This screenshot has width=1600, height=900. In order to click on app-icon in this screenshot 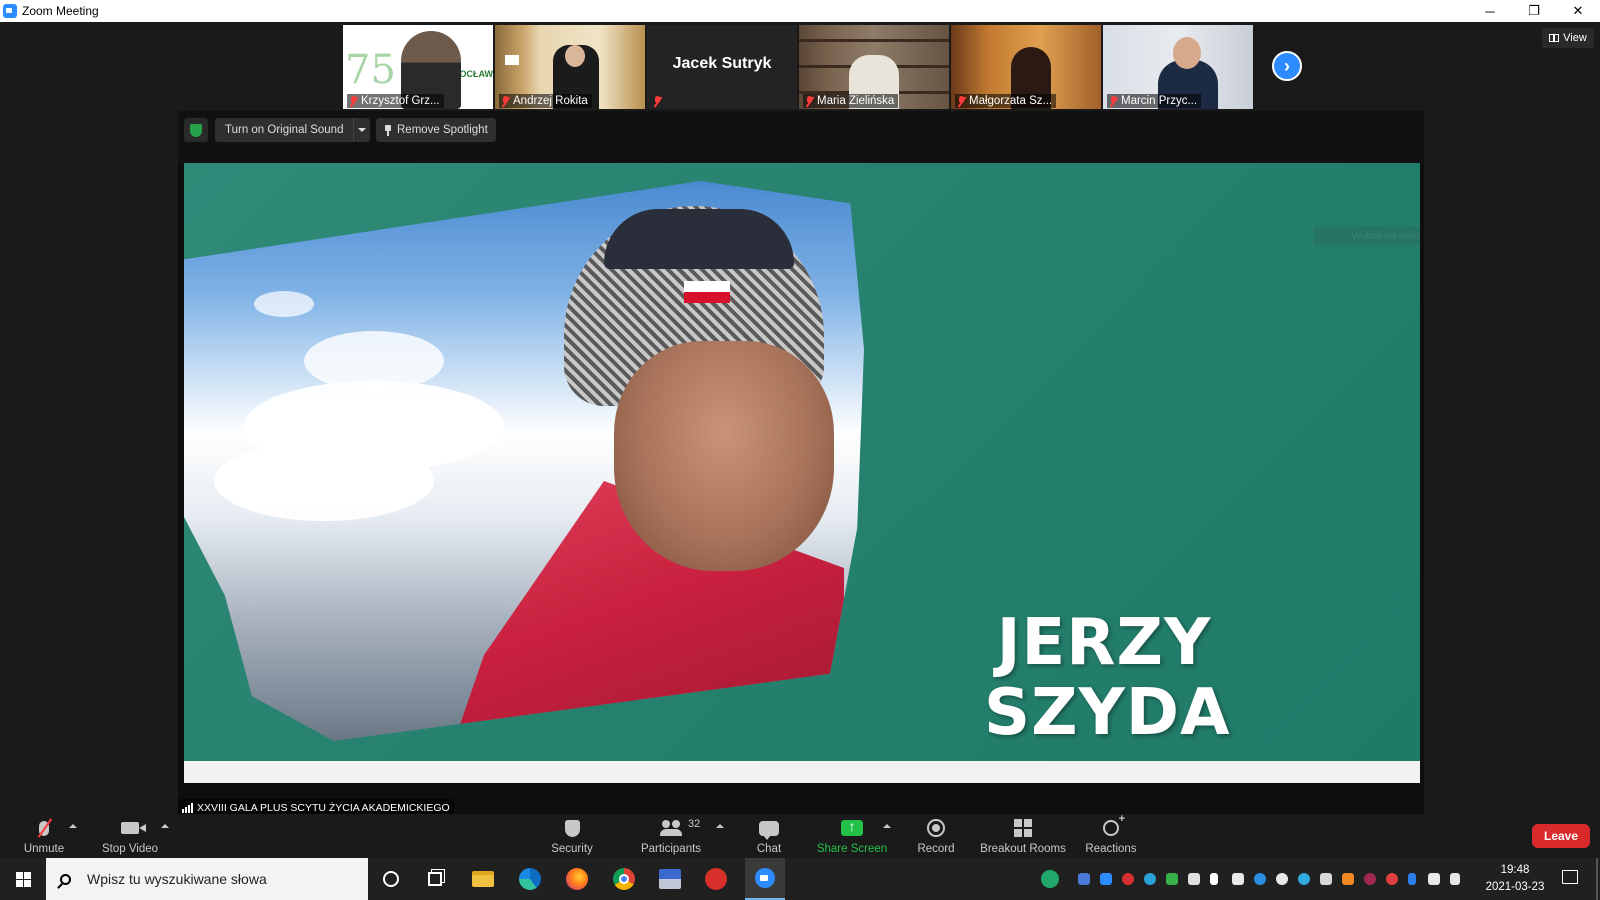, I will do `click(670, 879)`.